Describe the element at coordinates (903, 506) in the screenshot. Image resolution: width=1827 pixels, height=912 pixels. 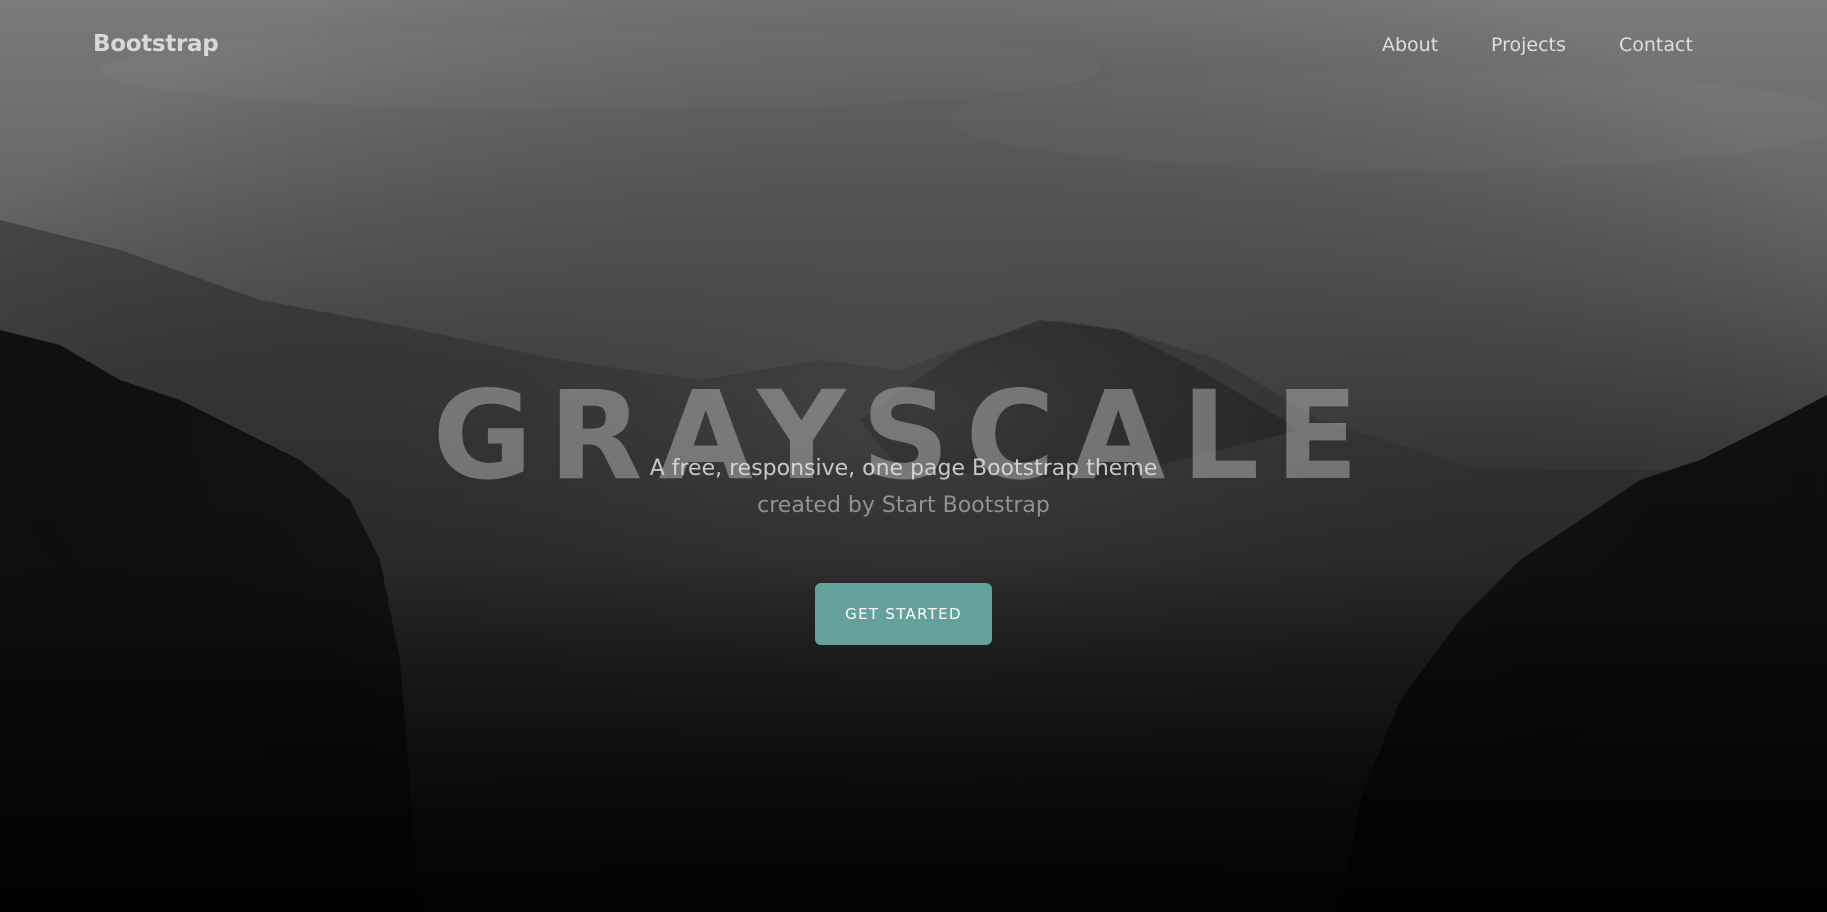
I see `subtitle-line-2: created by Start Bootstrap` at that location.